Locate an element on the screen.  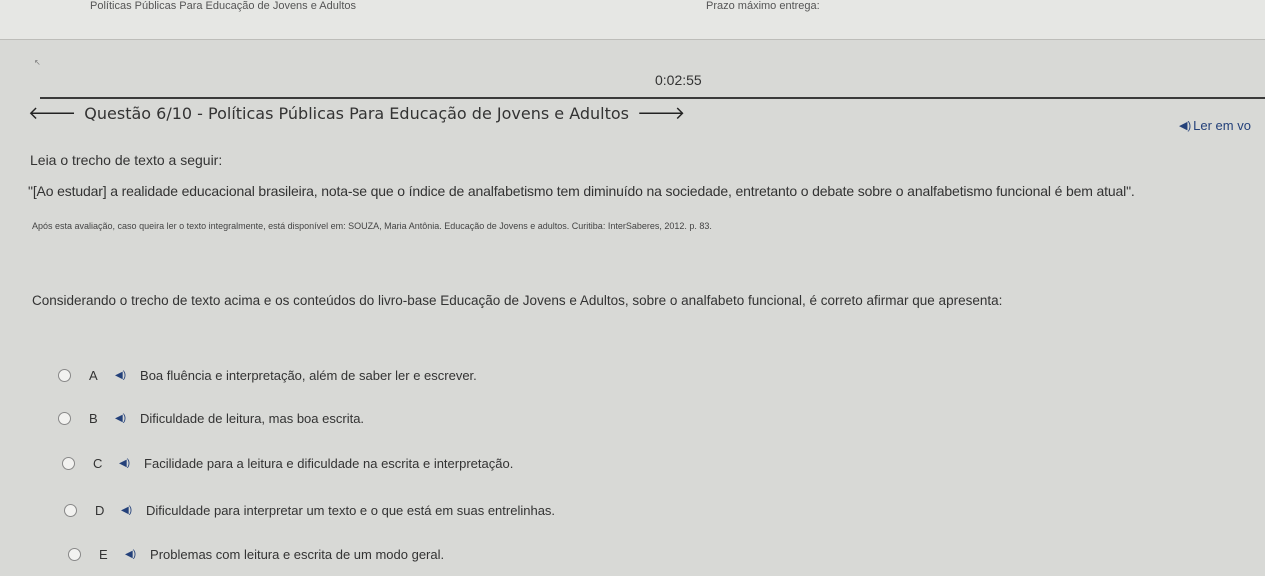
read-aloud-button: ◀︎) Ler em vo is located at coordinates (1215, 125).